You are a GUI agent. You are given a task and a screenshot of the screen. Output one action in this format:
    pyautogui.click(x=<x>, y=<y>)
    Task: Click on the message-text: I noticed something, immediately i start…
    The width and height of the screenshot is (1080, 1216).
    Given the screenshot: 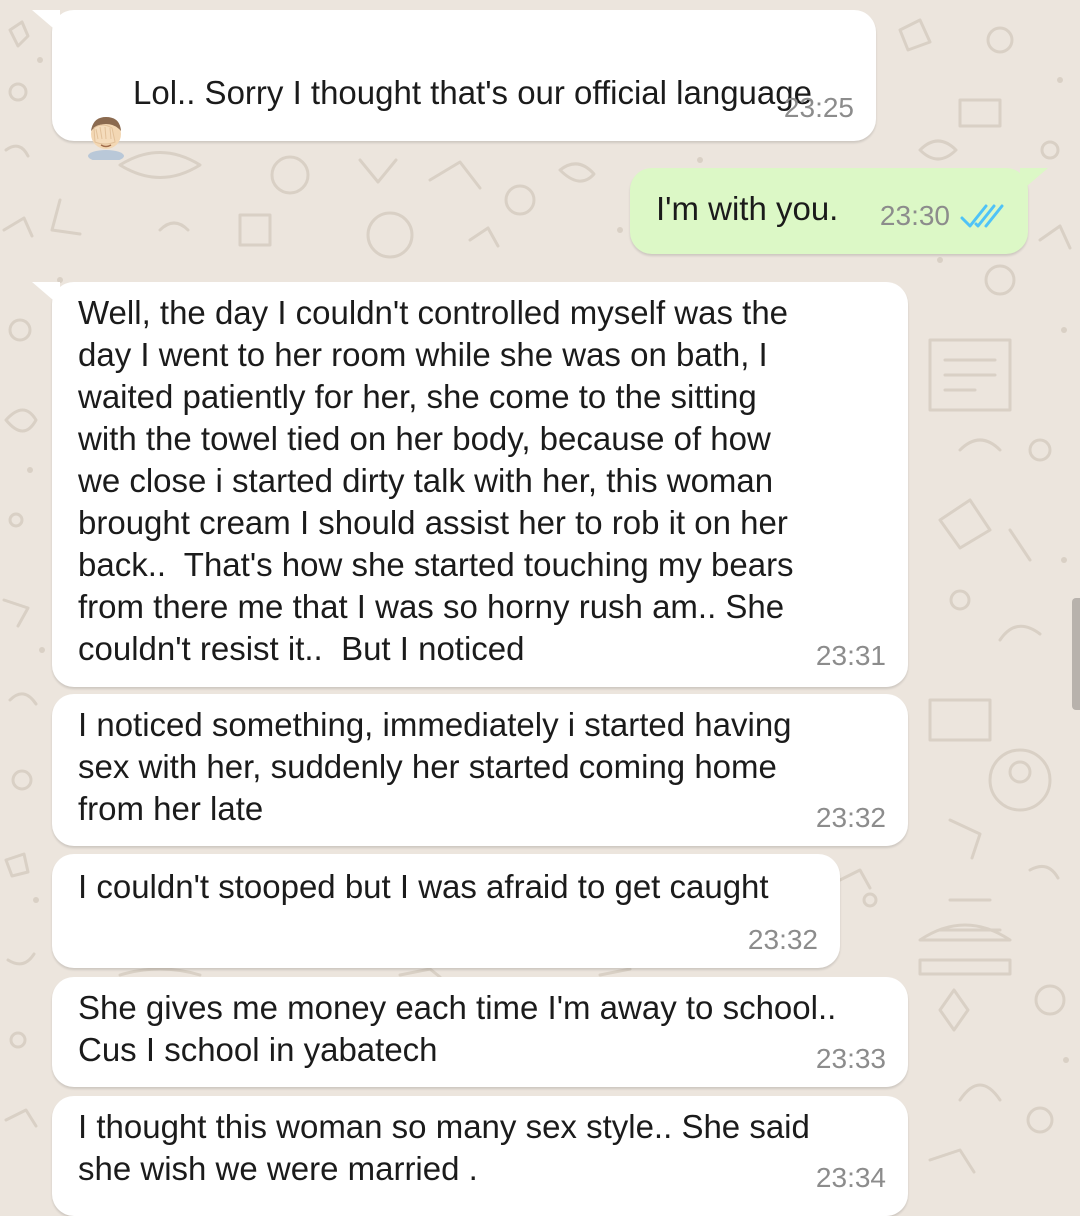 What is the action you would take?
    pyautogui.click(x=435, y=766)
    